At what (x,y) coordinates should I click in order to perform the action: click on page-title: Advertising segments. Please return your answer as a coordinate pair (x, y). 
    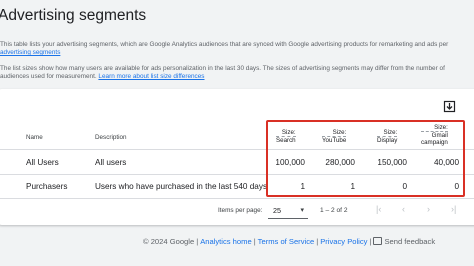
    Looking at the image, I should click on (73, 15).